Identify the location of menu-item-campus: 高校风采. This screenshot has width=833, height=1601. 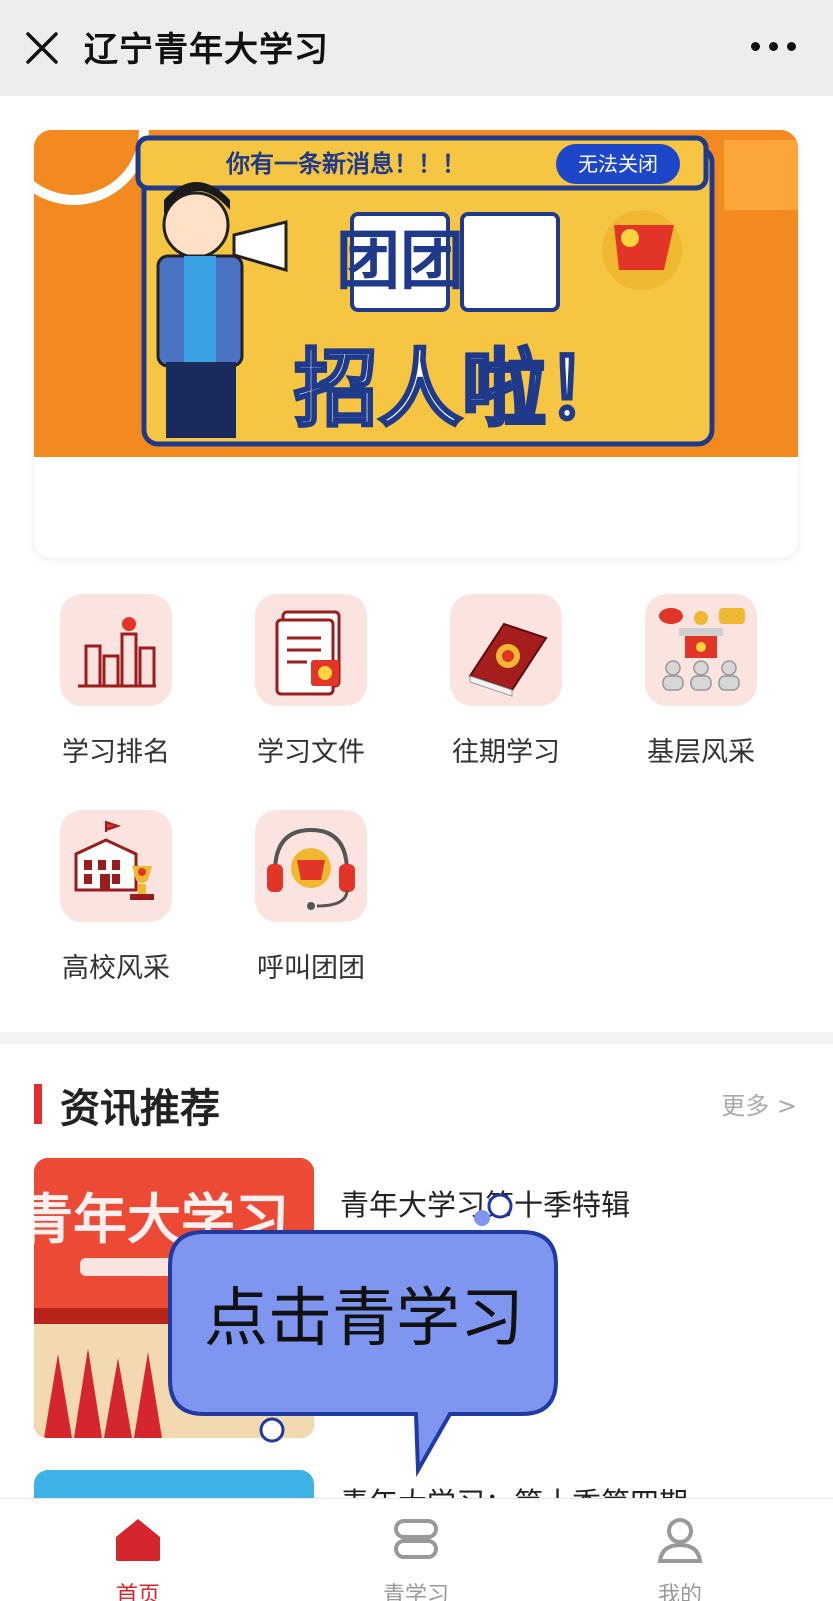
(116, 897).